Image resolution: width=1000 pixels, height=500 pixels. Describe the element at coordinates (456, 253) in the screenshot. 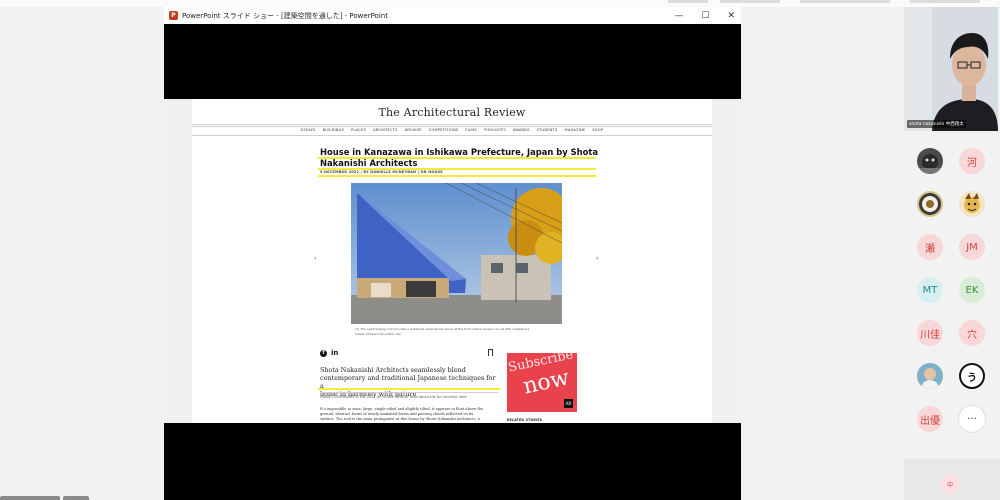

I see `hero-photo` at that location.